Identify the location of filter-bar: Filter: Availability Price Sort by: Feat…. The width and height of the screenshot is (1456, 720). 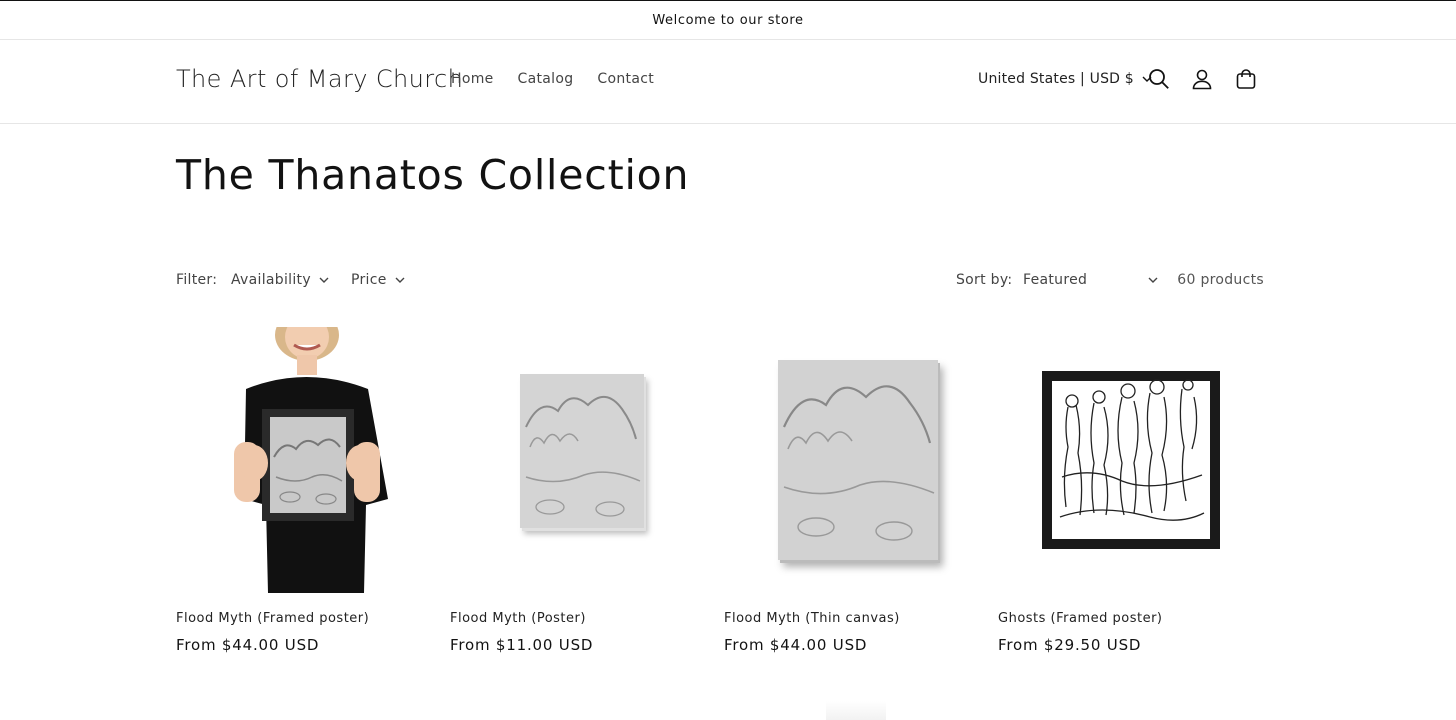
(720, 282).